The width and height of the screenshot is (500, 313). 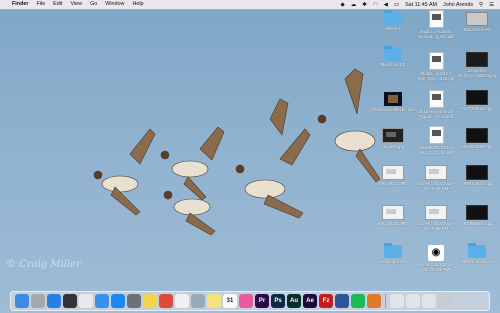 What do you see at coordinates (76, 4) in the screenshot?
I see `menu-view: View` at bounding box center [76, 4].